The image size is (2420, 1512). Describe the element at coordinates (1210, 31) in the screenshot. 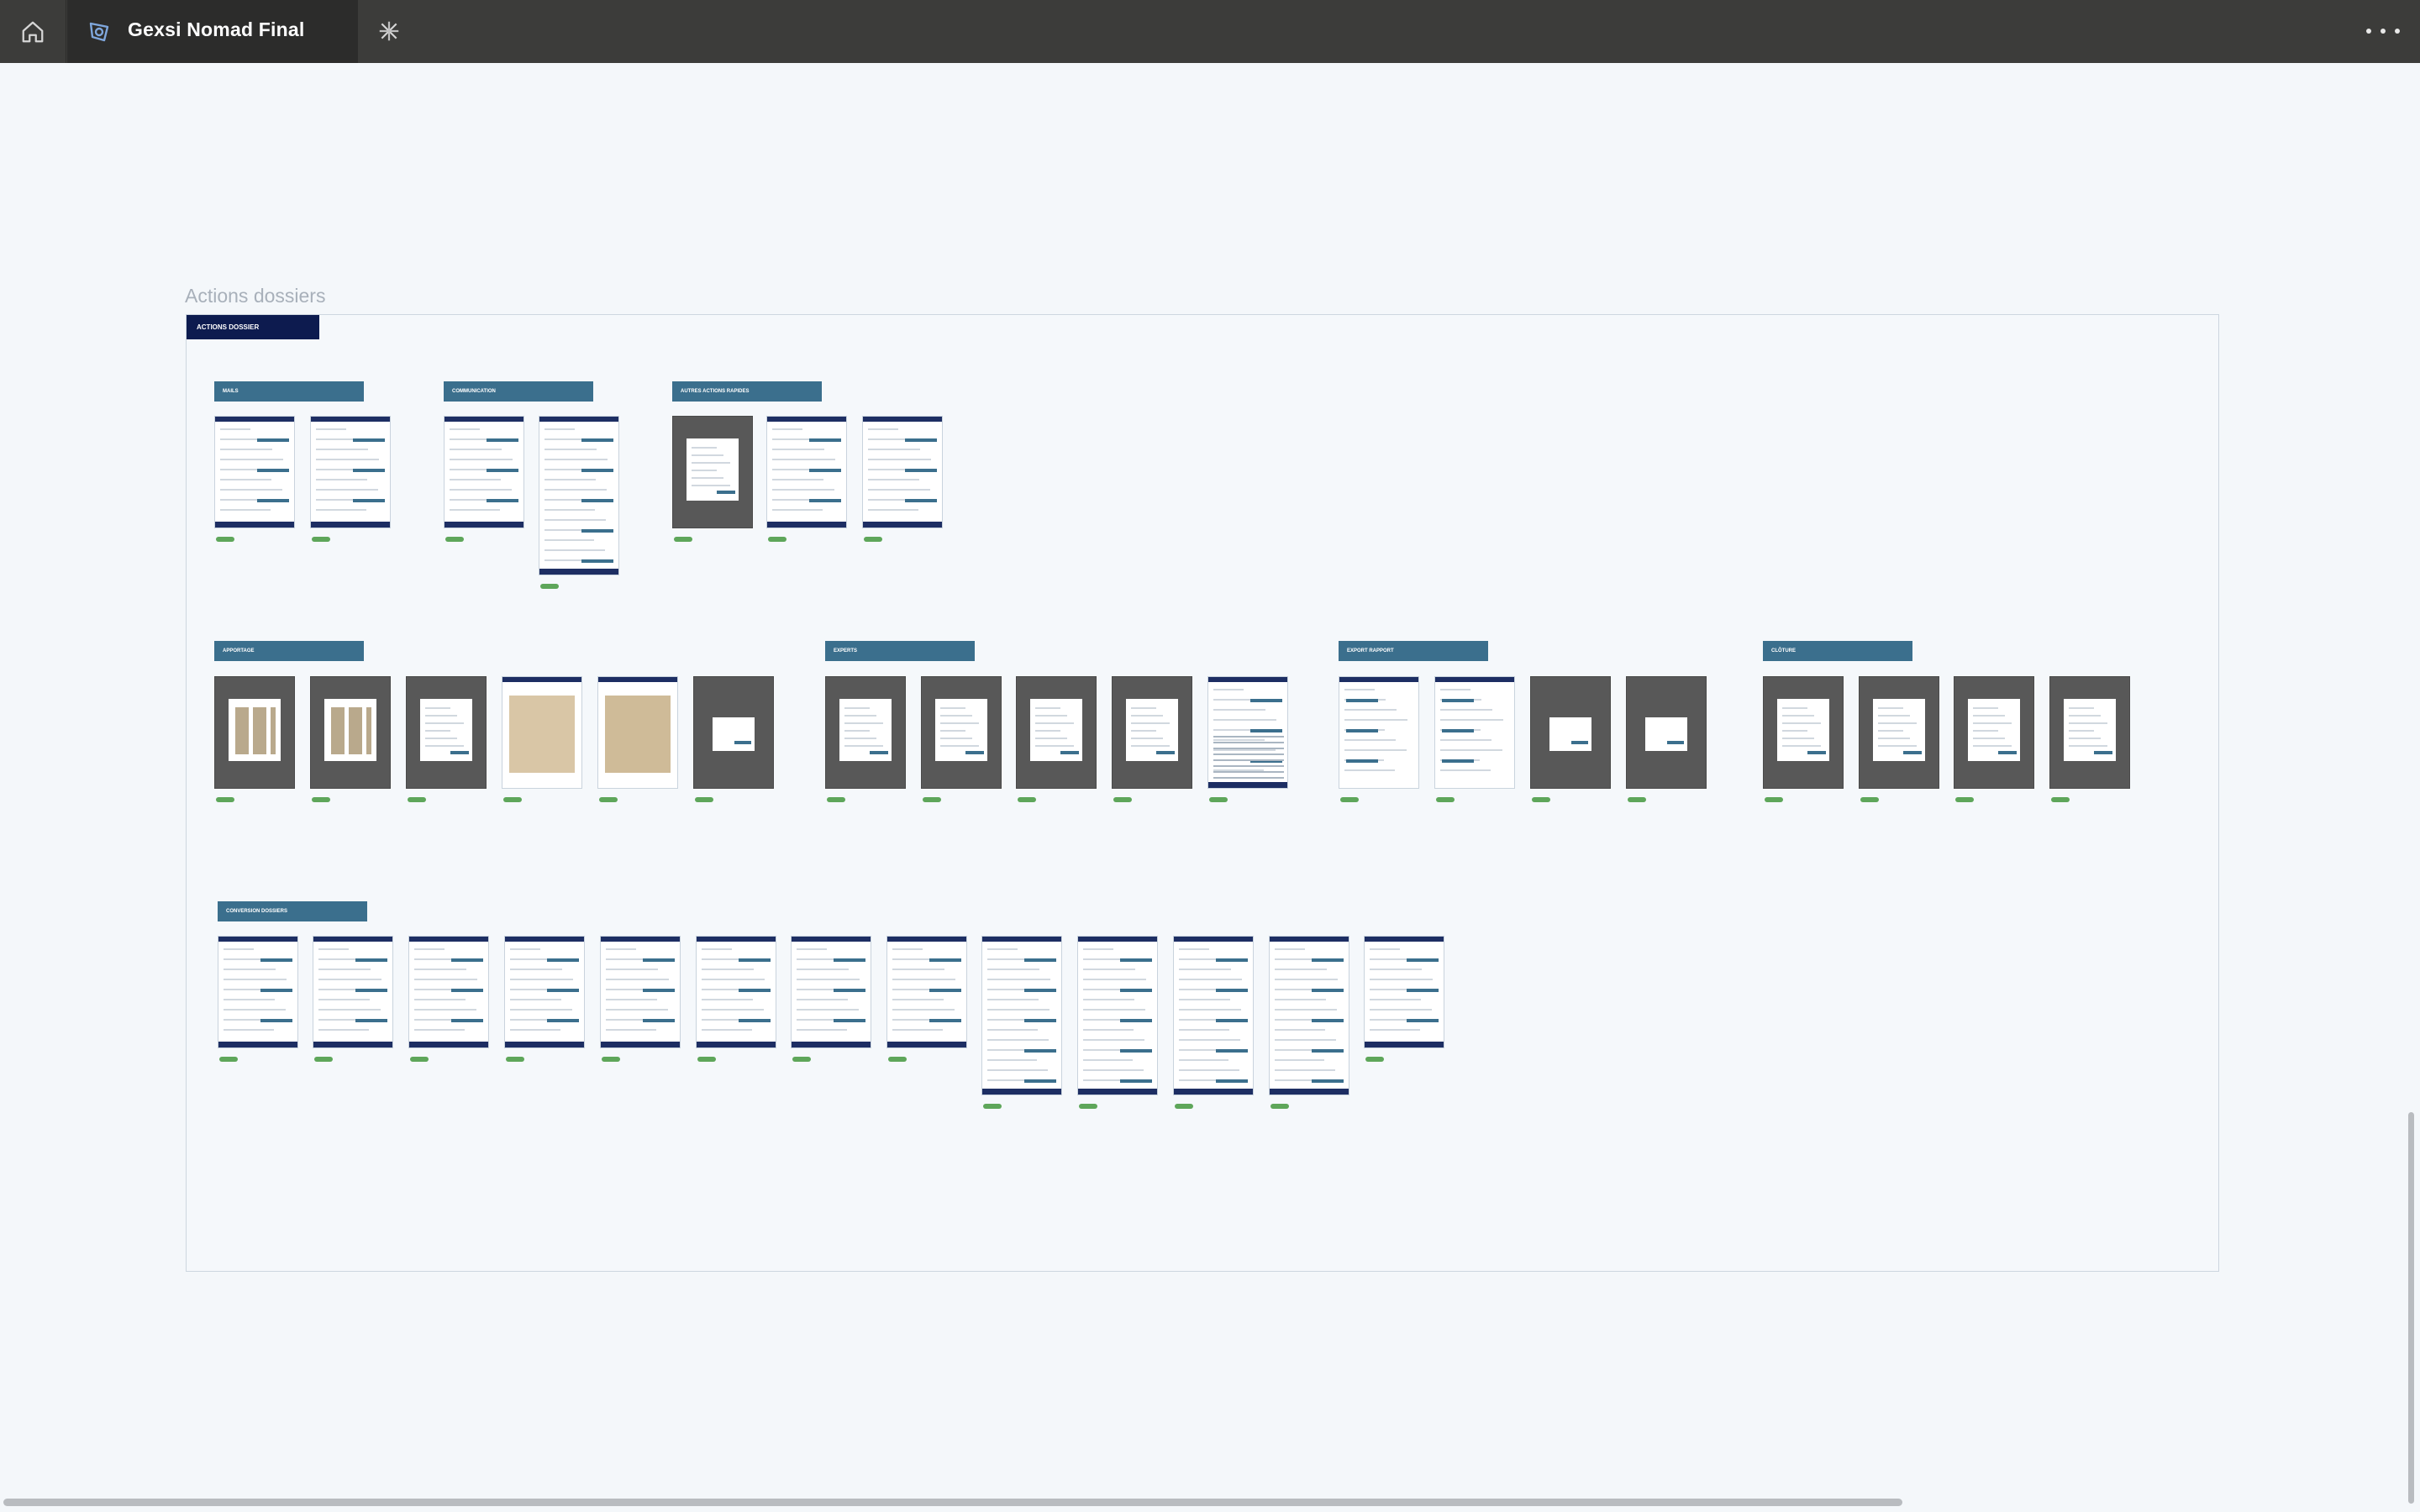

I see `tab-bar: Gexsi Nomad Final` at that location.